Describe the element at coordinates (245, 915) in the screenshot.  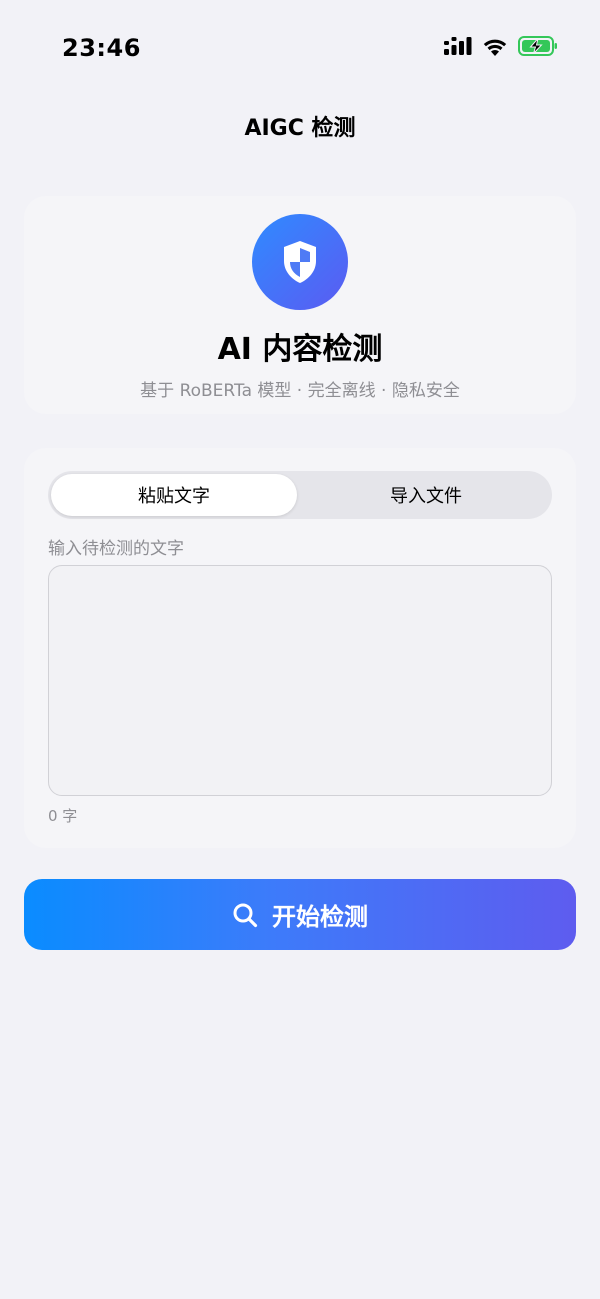
I see `search-icon` at that location.